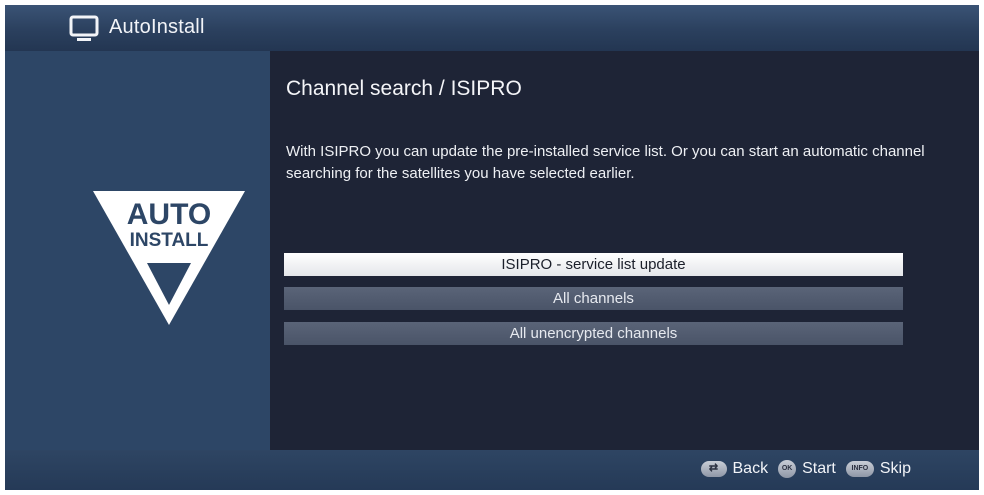  What do you see at coordinates (593, 333) in the screenshot?
I see `option-unencrypted-channels: All unencrypted channels` at bounding box center [593, 333].